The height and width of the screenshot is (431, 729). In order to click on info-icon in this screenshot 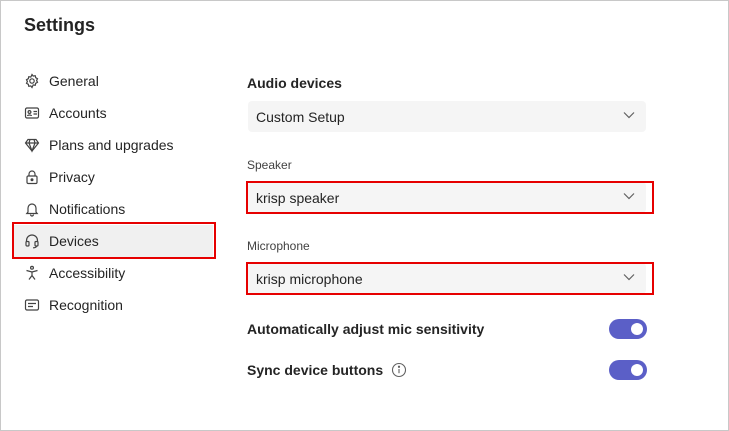, I will do `click(399, 370)`.